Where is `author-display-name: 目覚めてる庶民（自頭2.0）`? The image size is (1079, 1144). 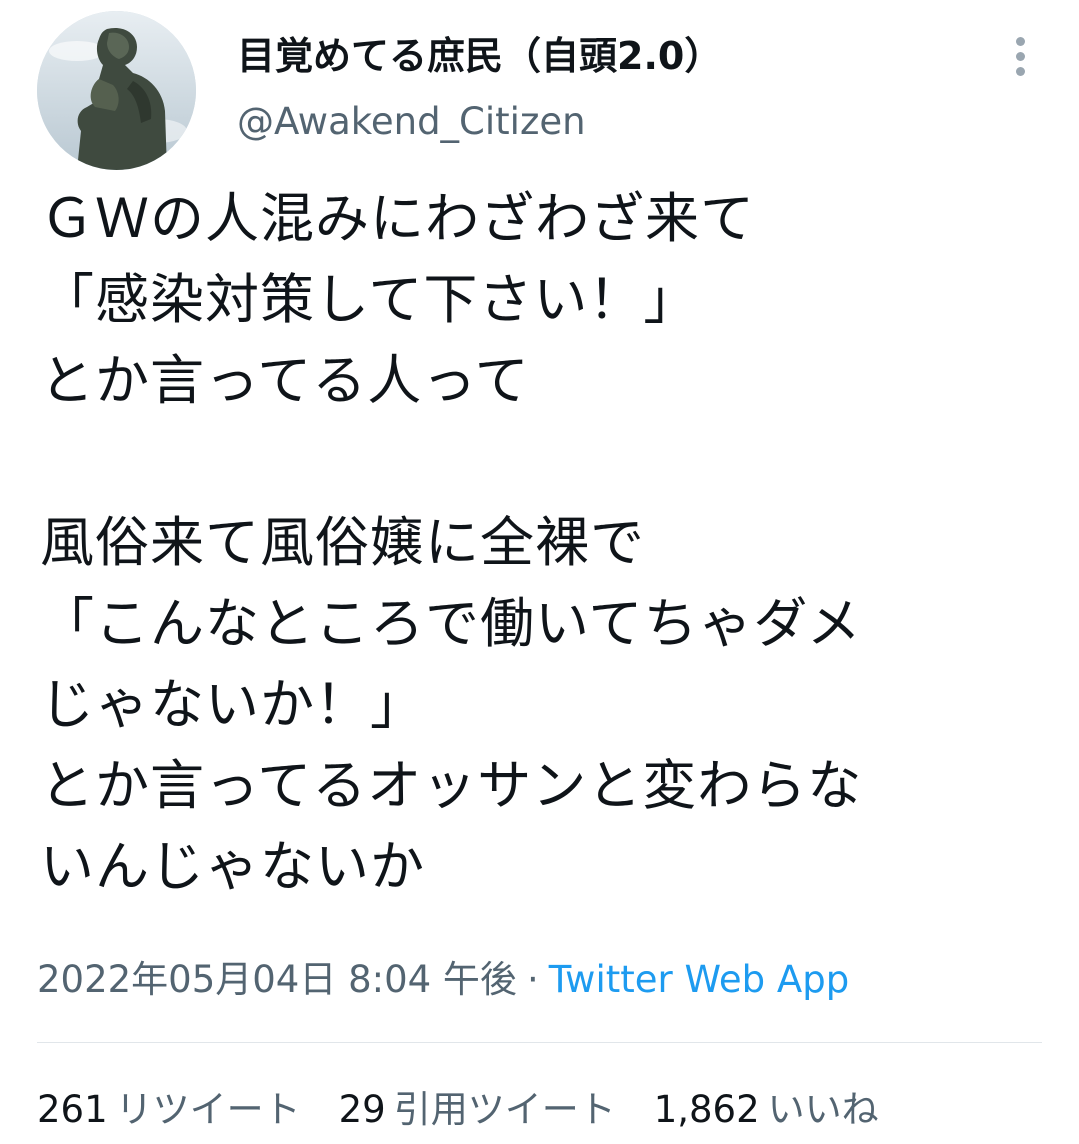 author-display-name: 目覚めてる庶民（自頭2.0） is located at coordinates (479, 56).